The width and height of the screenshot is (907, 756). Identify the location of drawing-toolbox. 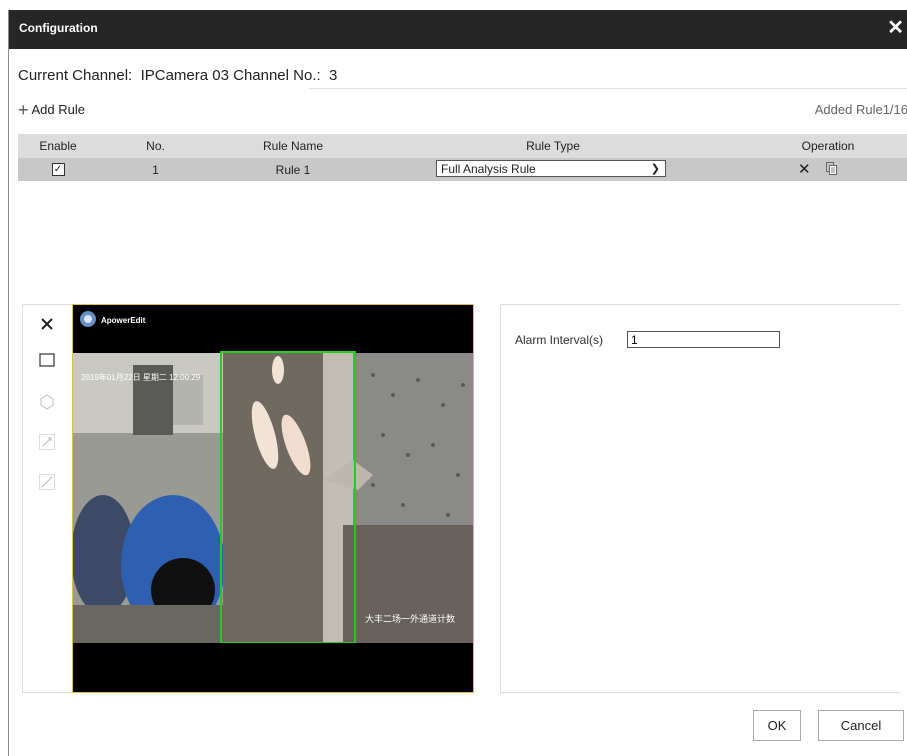
(47, 498).